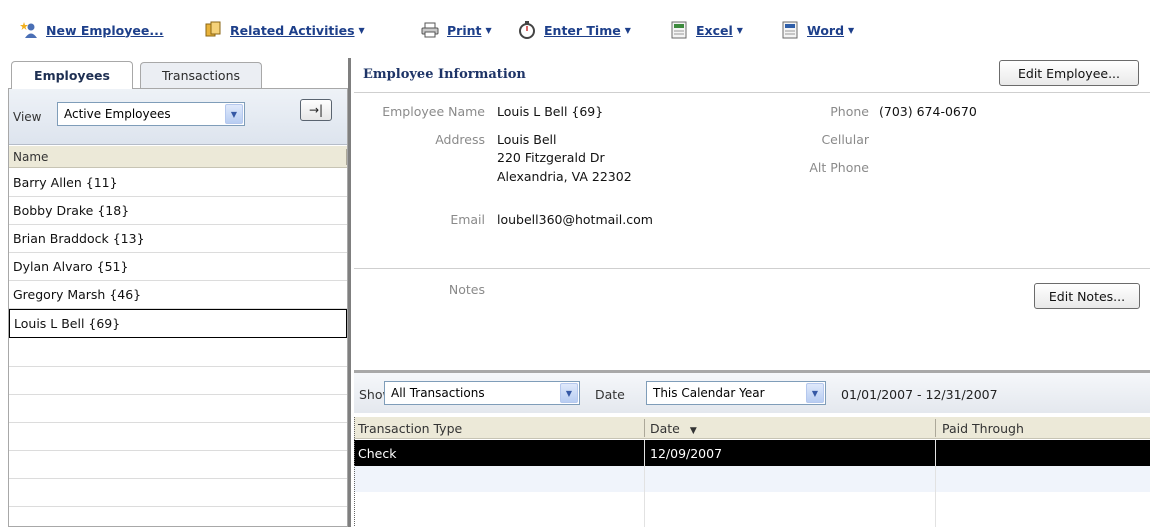 Image resolution: width=1150 pixels, height=527 pixels. I want to click on activities-icon, so click(213, 29).